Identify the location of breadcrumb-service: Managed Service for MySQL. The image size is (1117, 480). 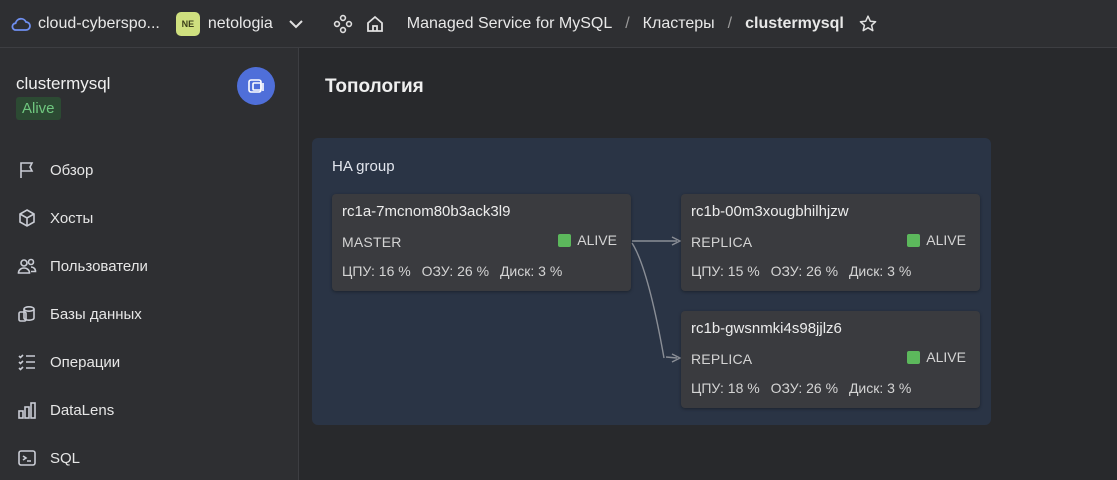
(509, 24).